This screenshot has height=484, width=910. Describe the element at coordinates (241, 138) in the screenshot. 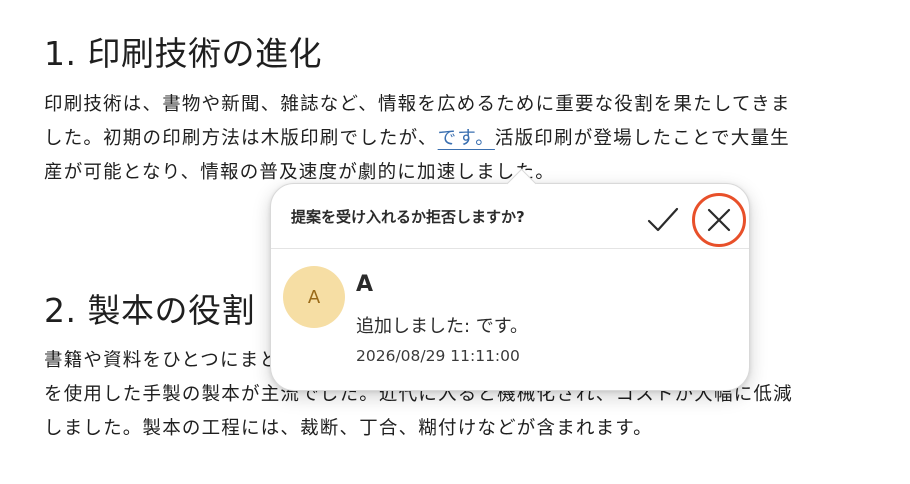

I see `paragraph-text: した。初期の印刷方法は木版印刷でしたが、` at that location.